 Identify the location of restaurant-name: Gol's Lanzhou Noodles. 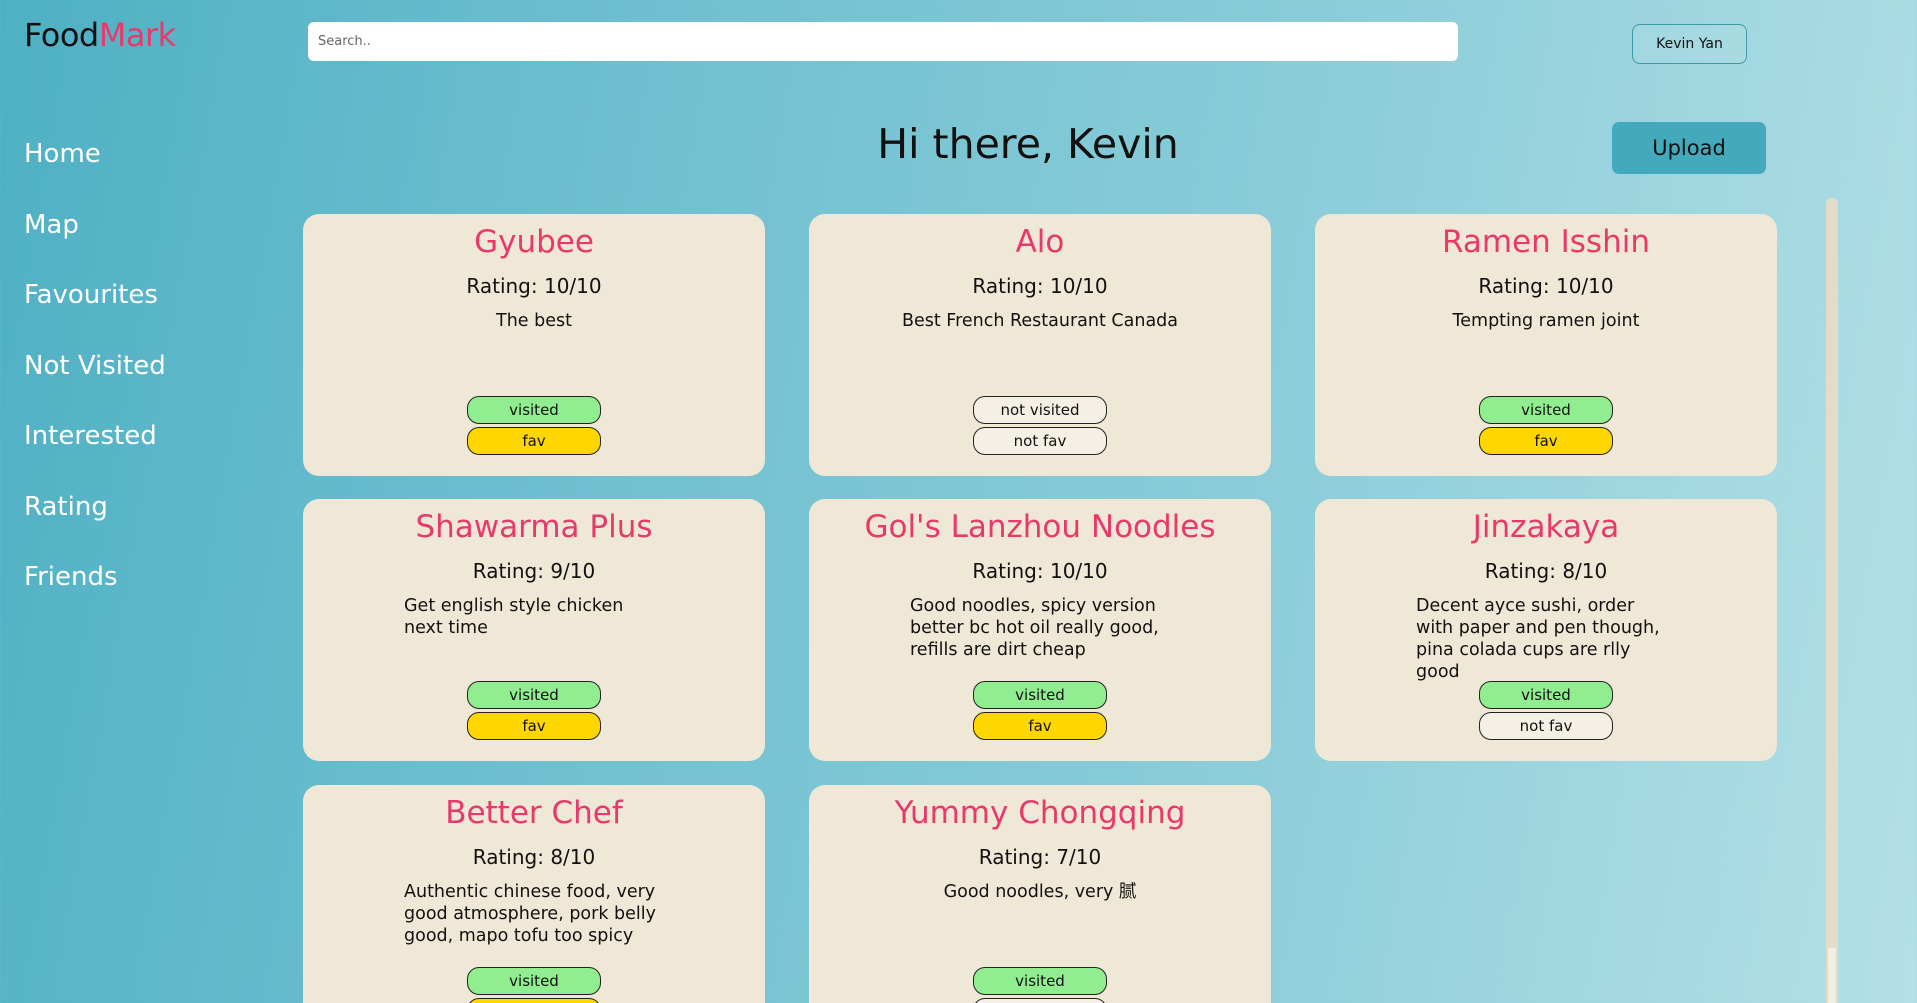
(1040, 527).